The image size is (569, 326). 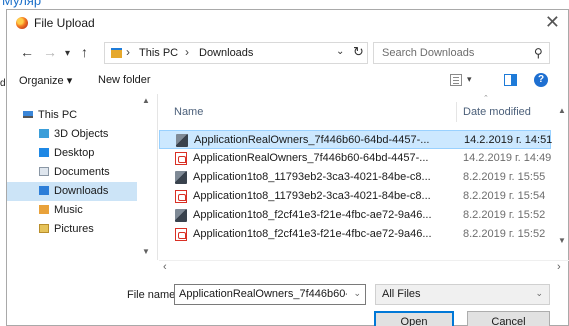 What do you see at coordinates (428, 53) in the screenshot?
I see `search-placeholder: Search Downloads` at bounding box center [428, 53].